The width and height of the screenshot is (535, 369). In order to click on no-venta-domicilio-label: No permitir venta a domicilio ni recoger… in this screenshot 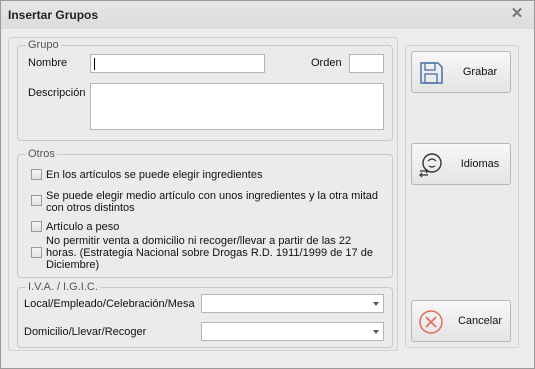, I will do `click(209, 253)`.